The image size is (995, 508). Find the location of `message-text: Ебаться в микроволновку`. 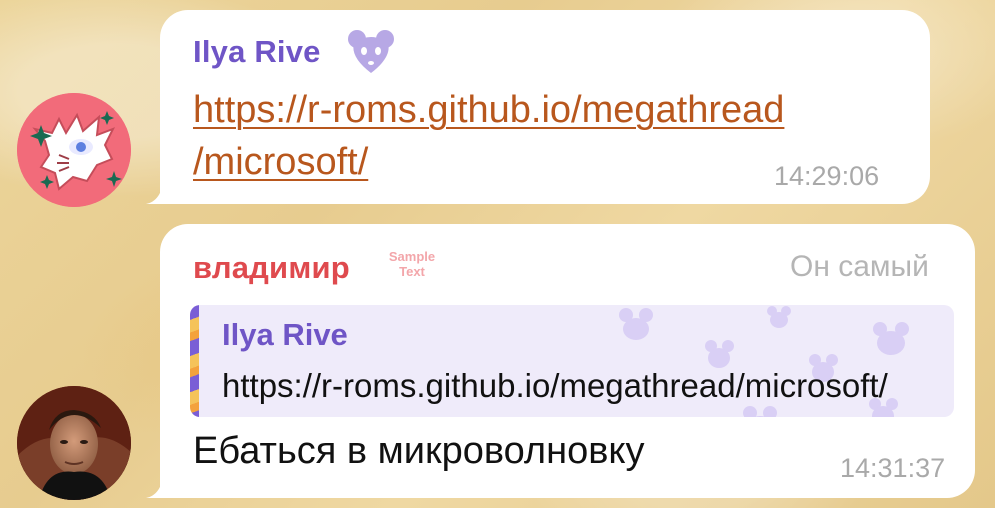

message-text: Ебаться в микроволновку is located at coordinates (419, 451).